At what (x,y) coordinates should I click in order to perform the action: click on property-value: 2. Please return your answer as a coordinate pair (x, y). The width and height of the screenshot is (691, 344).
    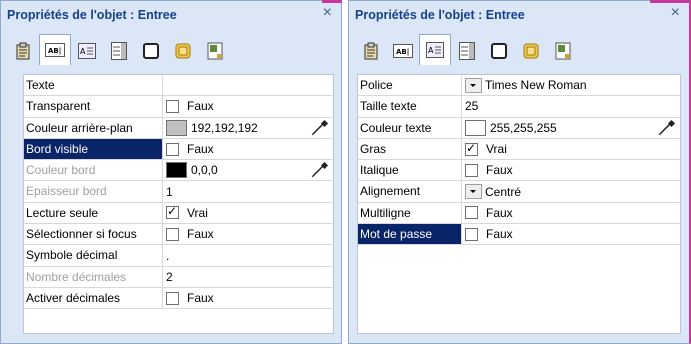
    Looking at the image, I should click on (248, 277).